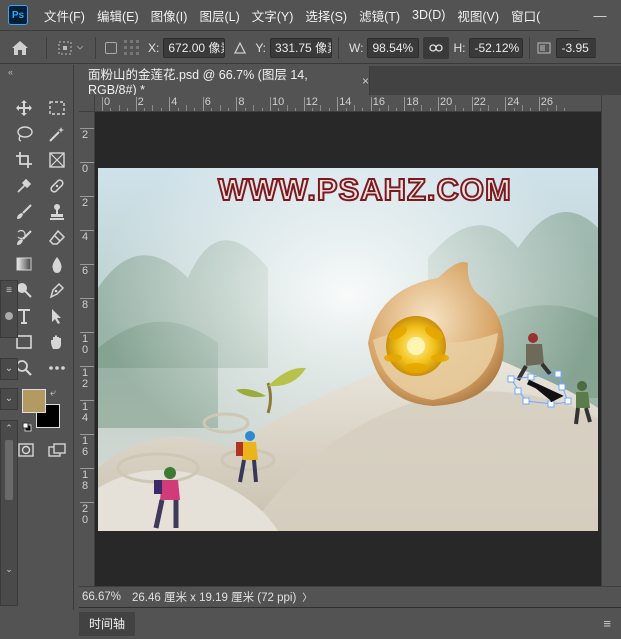  What do you see at coordinates (301, 47) in the screenshot?
I see `y-field: 331.75 像素` at bounding box center [301, 47].